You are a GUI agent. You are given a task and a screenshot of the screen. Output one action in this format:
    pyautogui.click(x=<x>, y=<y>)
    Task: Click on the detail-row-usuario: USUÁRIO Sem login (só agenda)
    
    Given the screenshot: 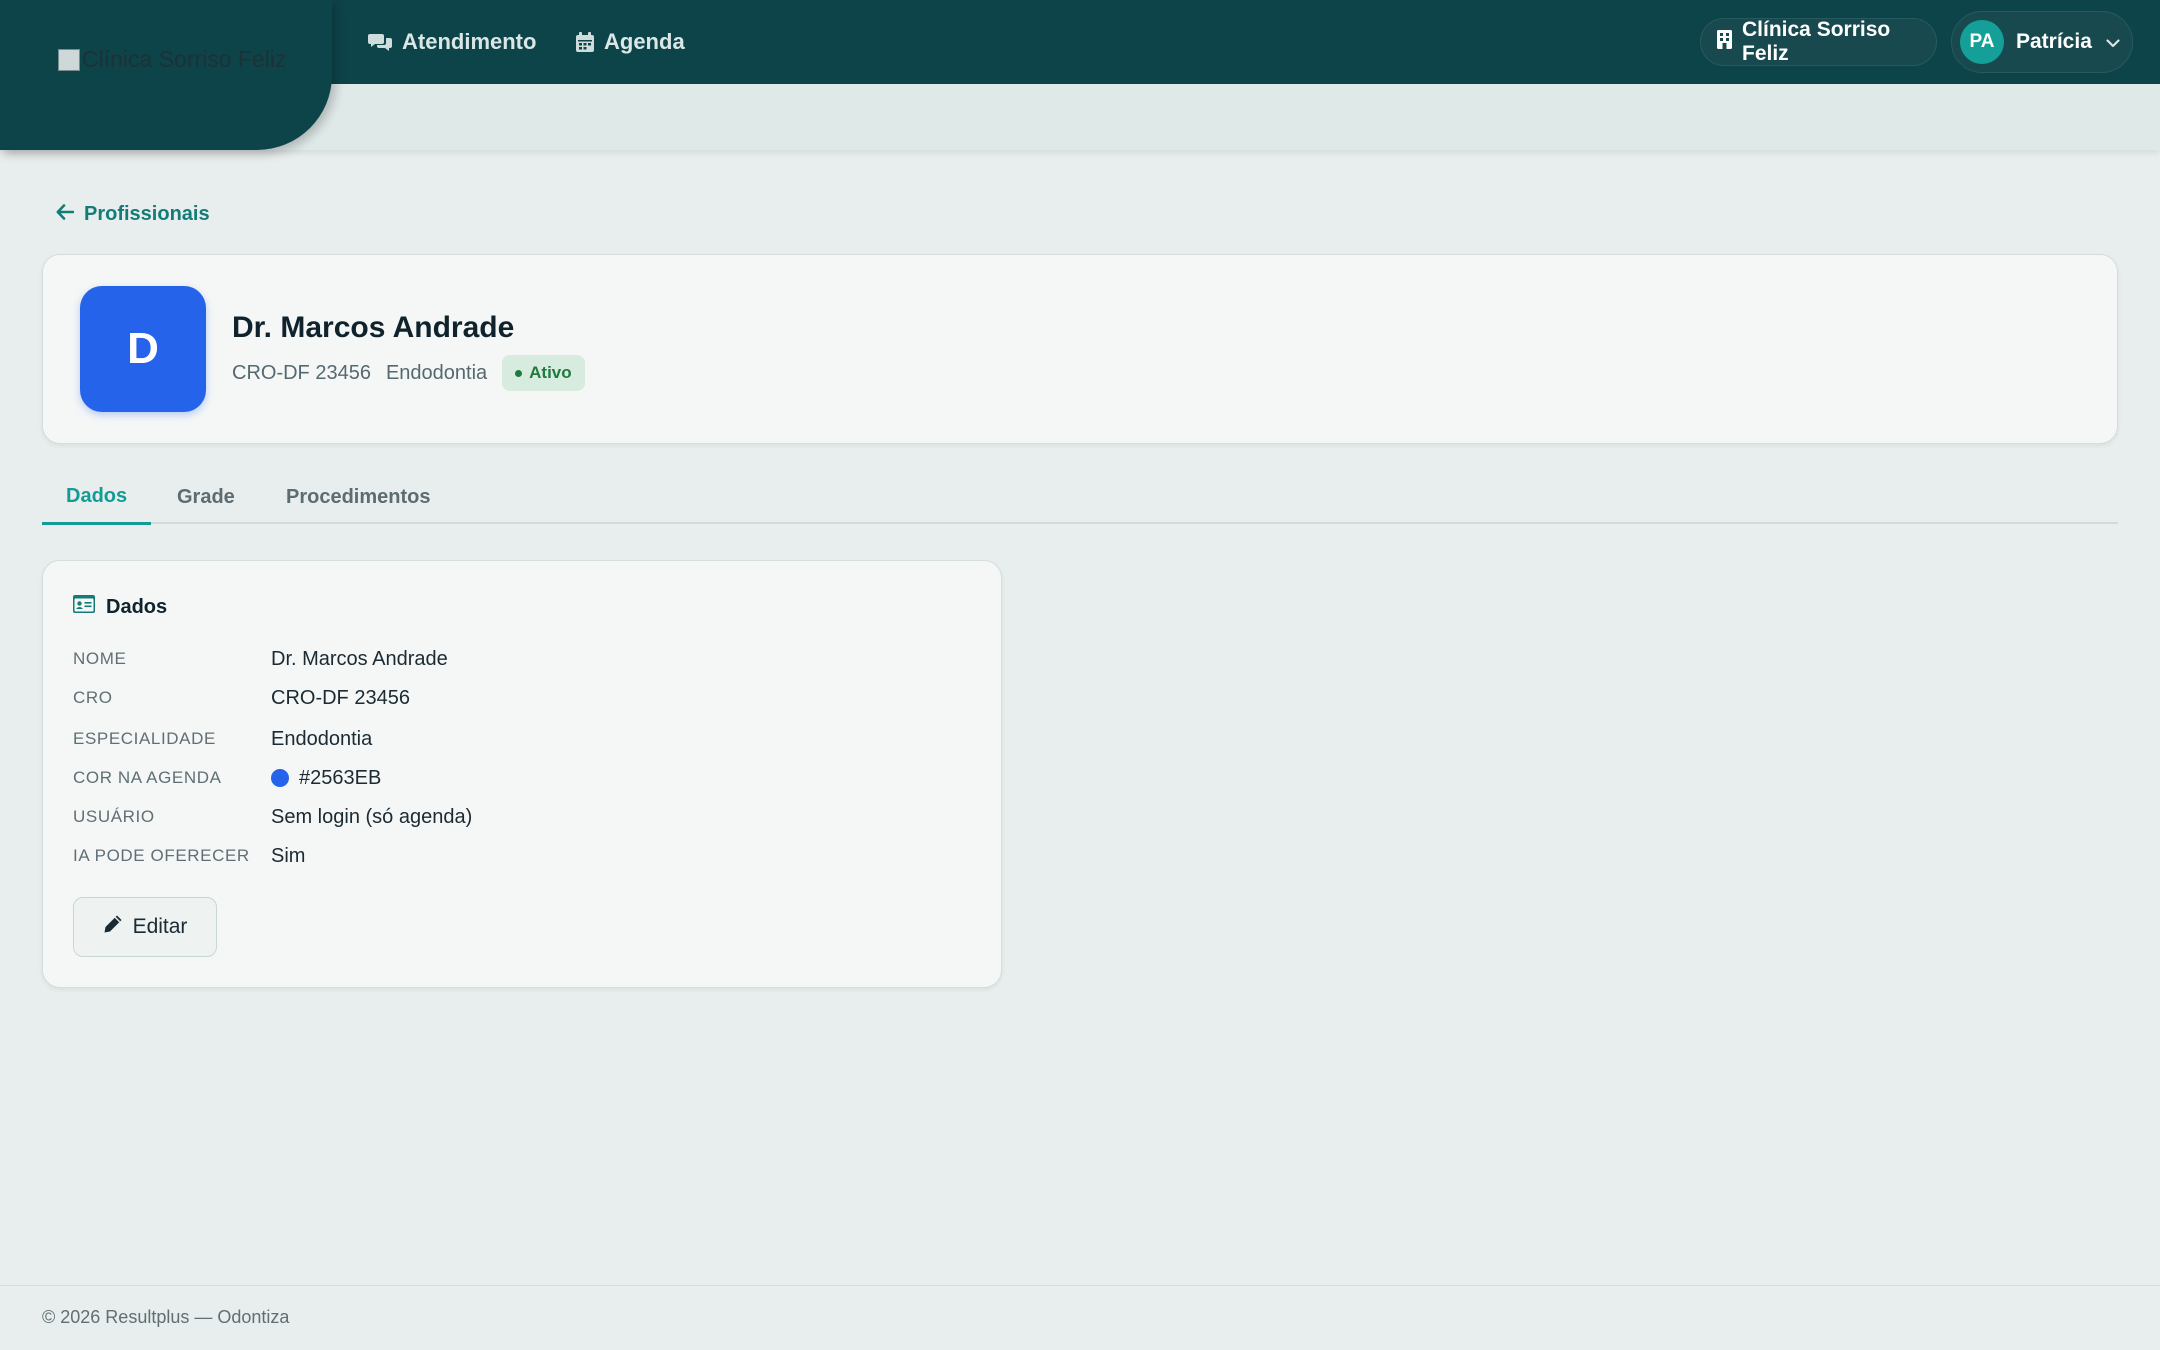 What is the action you would take?
    pyautogui.click(x=272, y=817)
    